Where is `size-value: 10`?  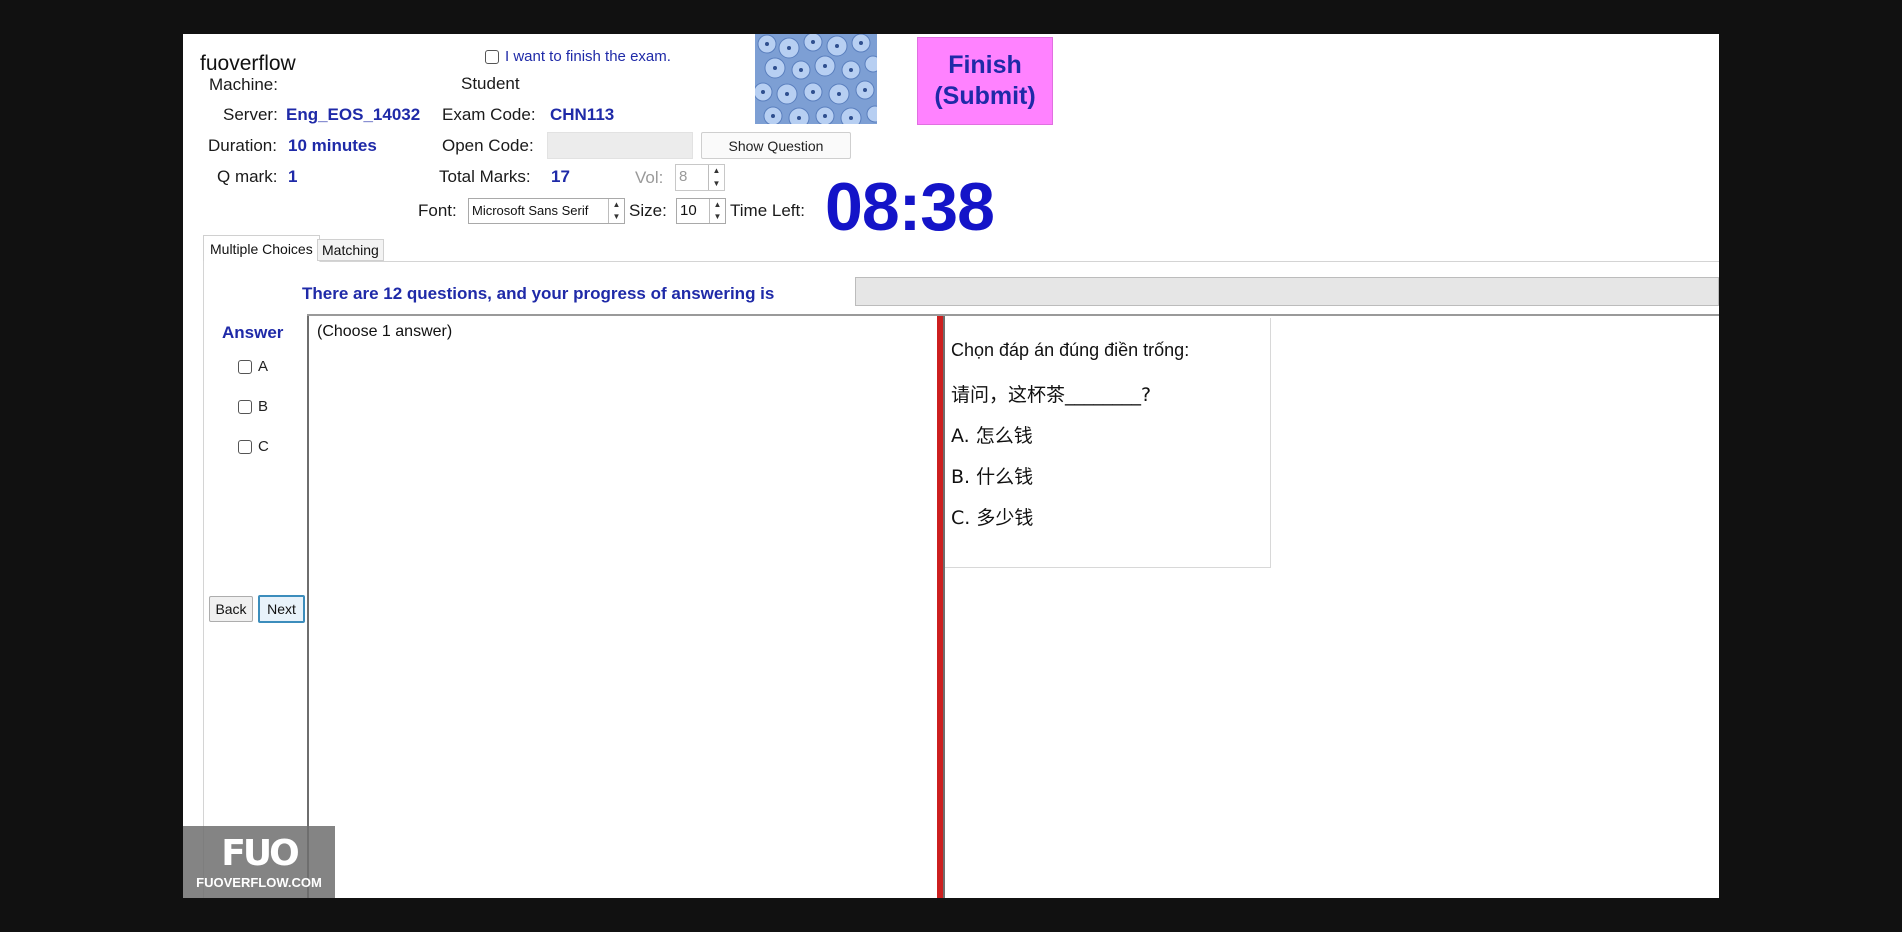 size-value: 10 is located at coordinates (688, 210).